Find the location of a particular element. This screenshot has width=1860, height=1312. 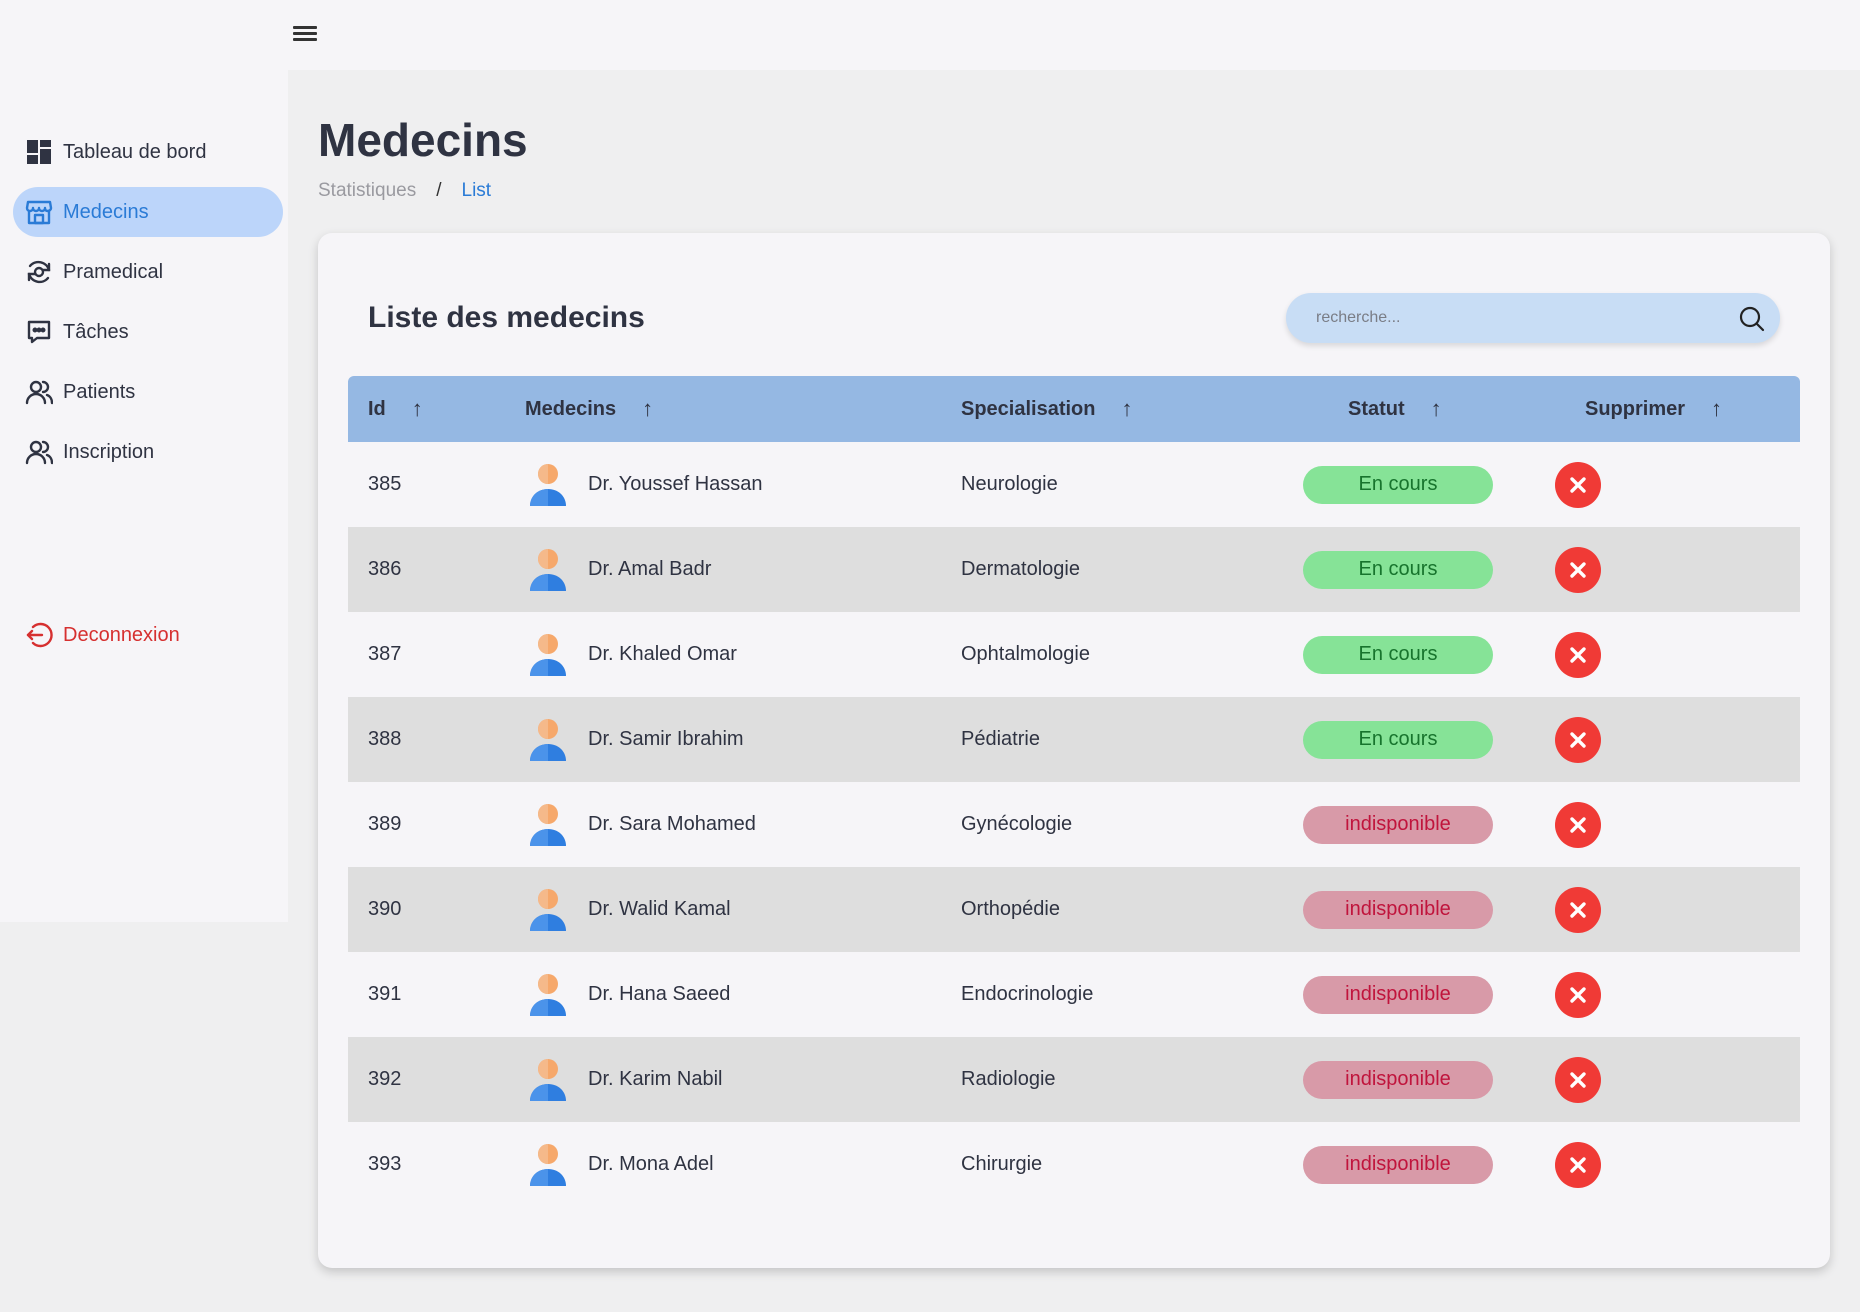

table-row: 393 Dr. Mona Adel Chirurgie indisponible is located at coordinates (1074, 1164).